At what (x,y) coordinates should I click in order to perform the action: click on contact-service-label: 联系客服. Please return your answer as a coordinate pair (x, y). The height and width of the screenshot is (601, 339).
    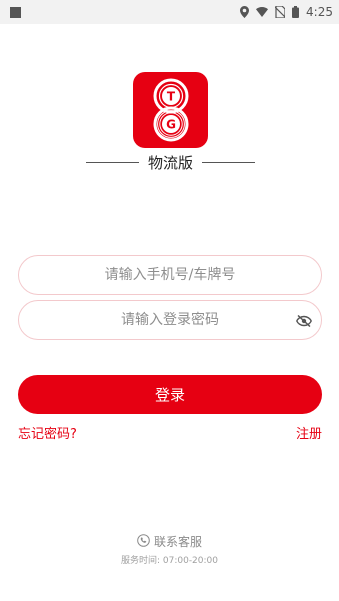
    Looking at the image, I should click on (177, 542).